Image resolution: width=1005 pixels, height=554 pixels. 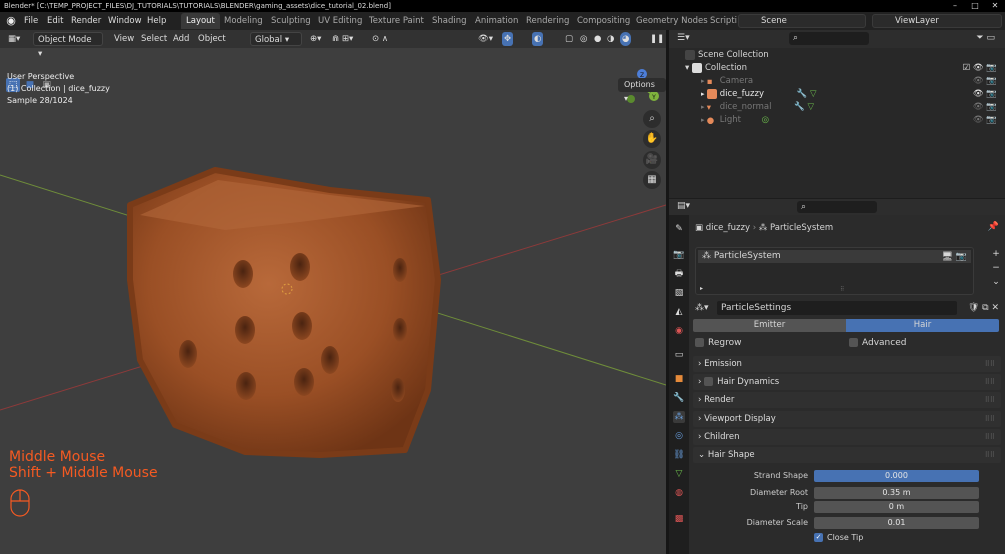 What do you see at coordinates (679, 274) in the screenshot?
I see `output-tab-icon: 🖶` at bounding box center [679, 274].